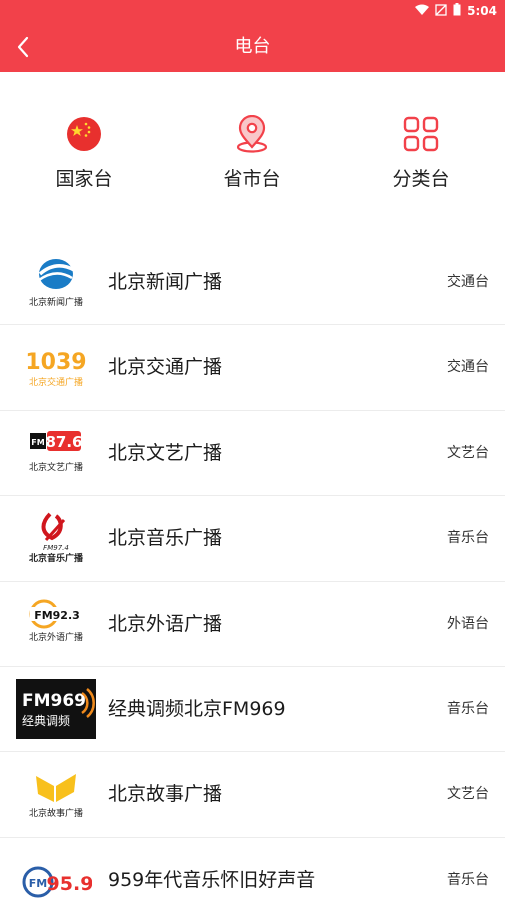  What do you see at coordinates (422, 11) in the screenshot?
I see `wifi-icon` at bounding box center [422, 11].